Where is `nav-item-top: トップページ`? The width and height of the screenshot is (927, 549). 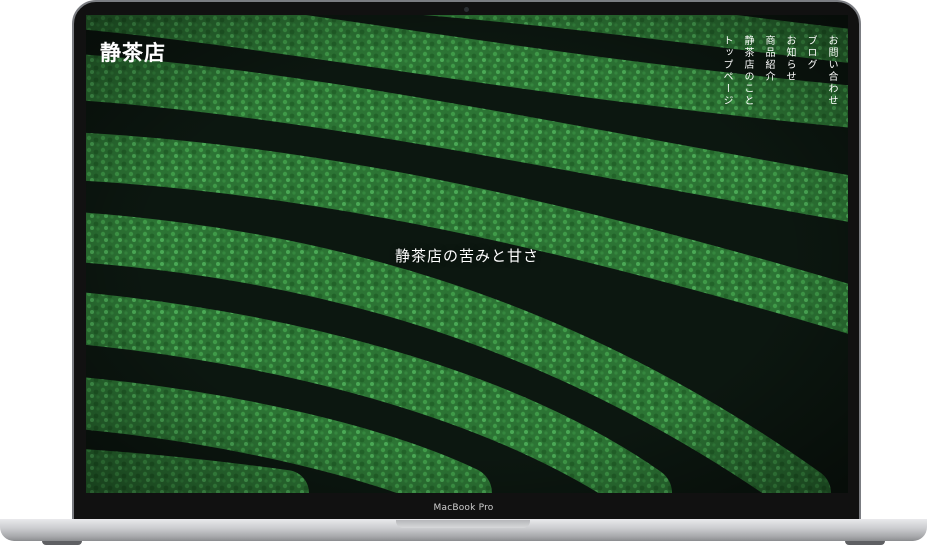 nav-item-top: トップページ is located at coordinates (726, 71).